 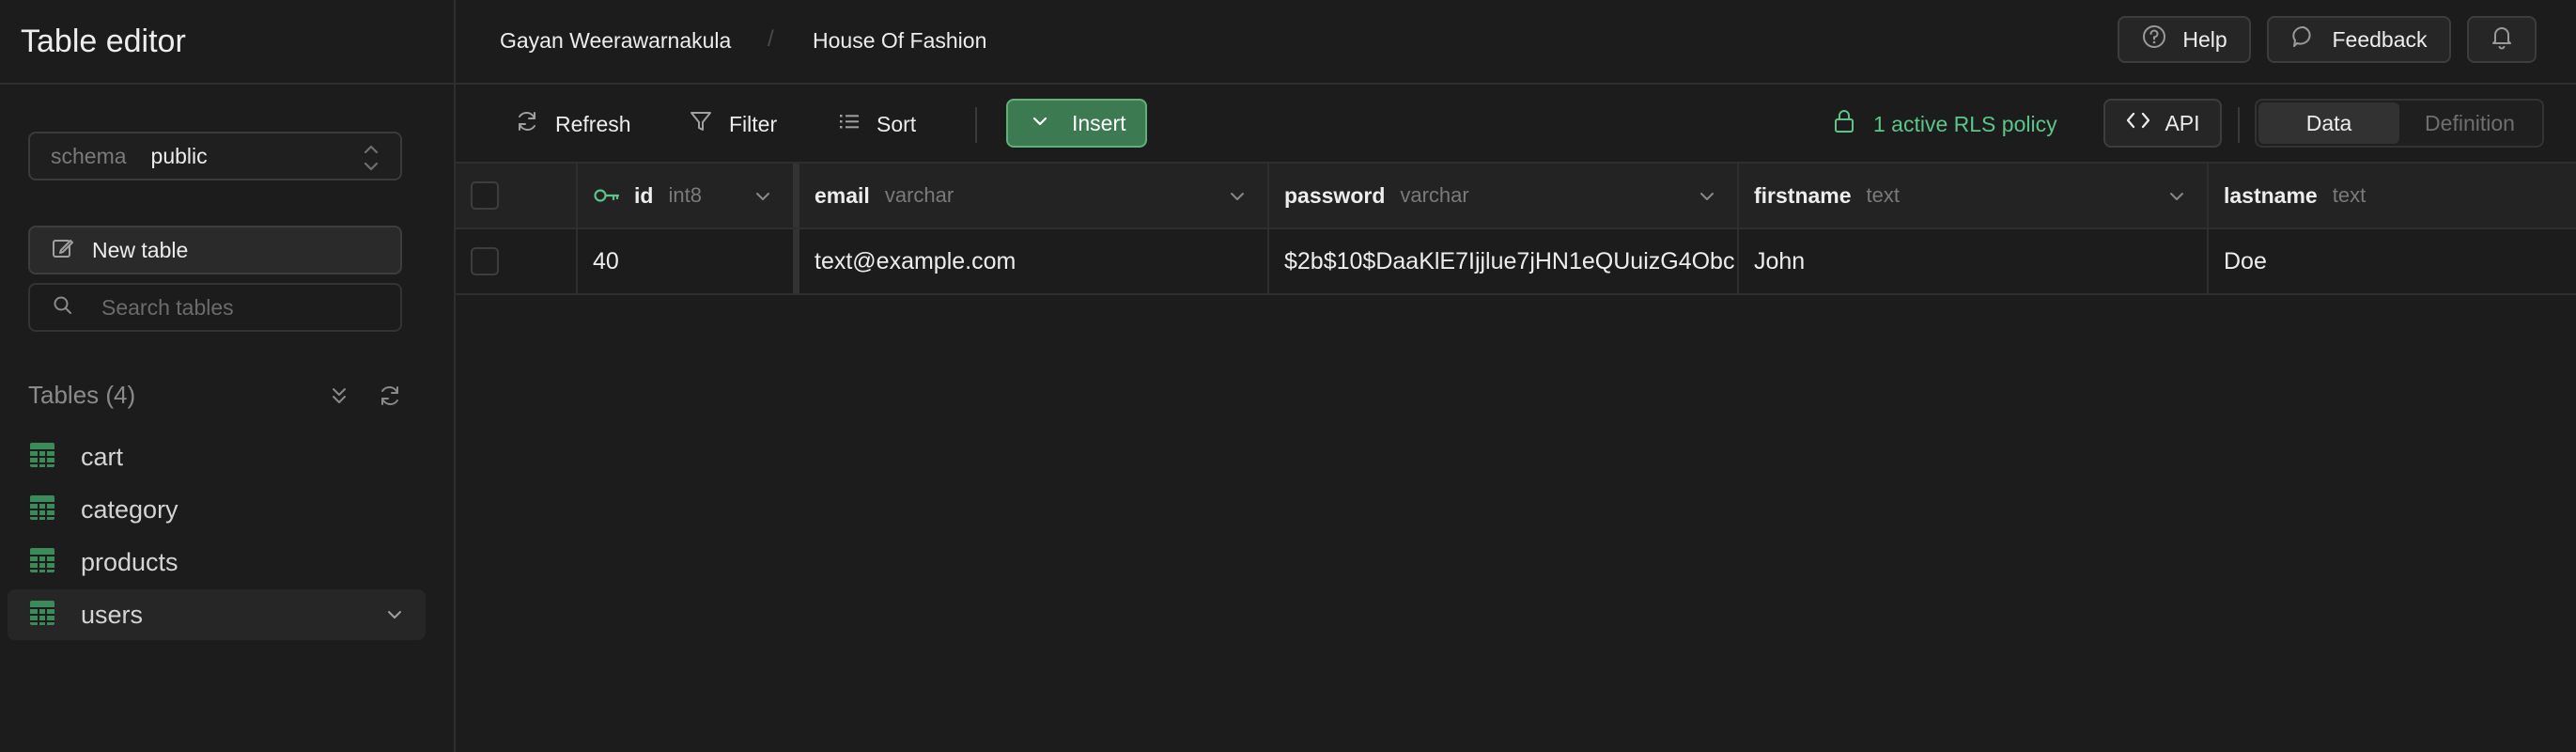 I want to click on cell-value: text@example.com, so click(x=915, y=260).